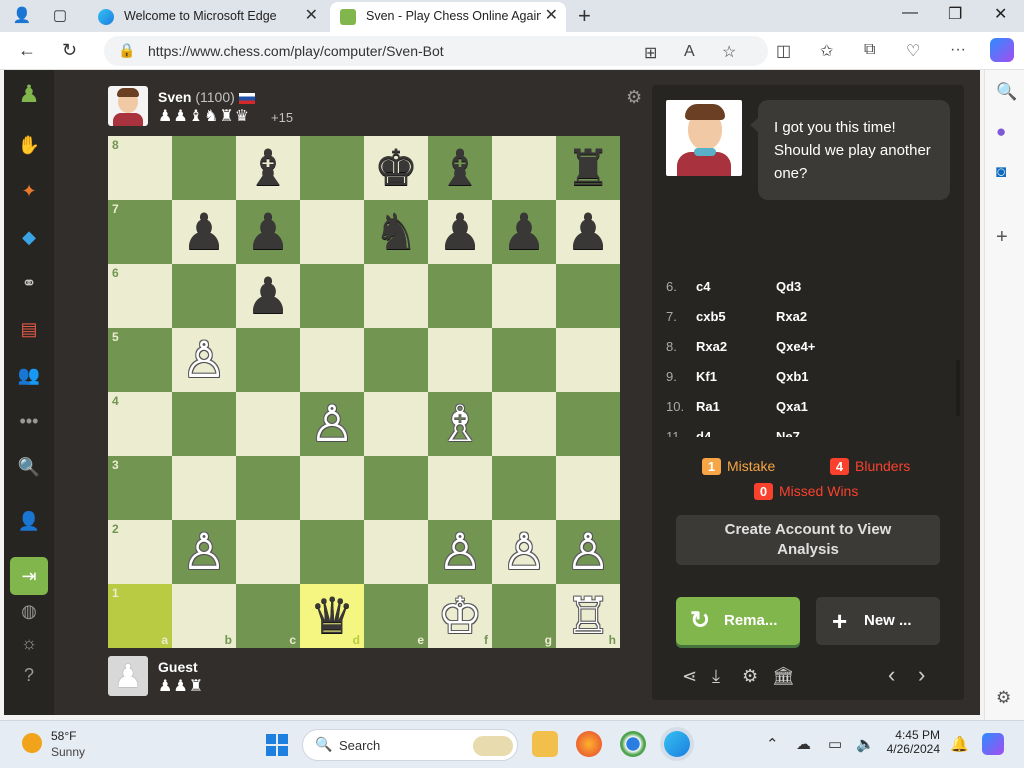 The height and width of the screenshot is (768, 1024). I want to click on search-icon: 🔍, so click(1006, 92).